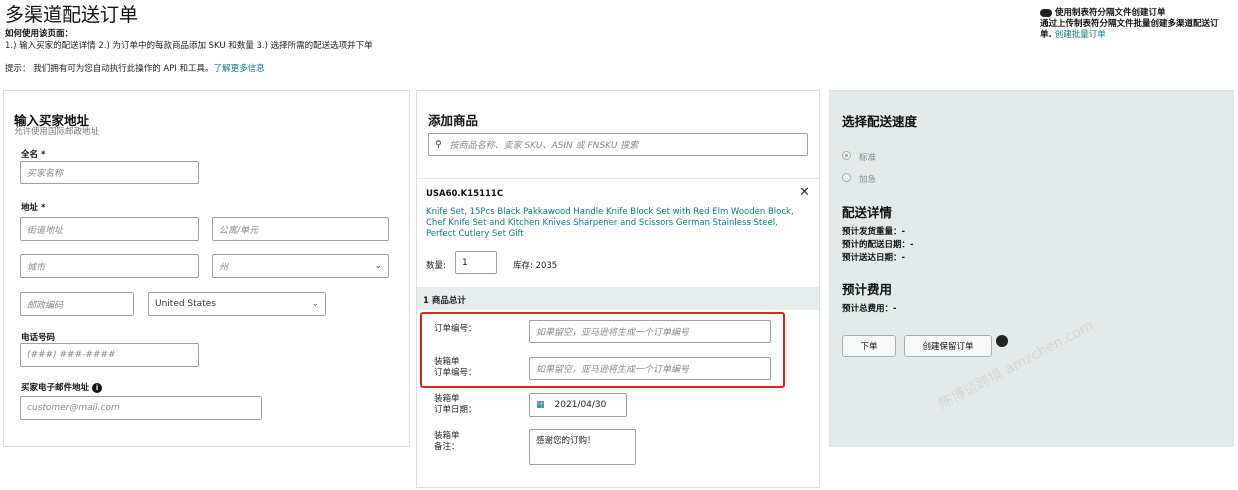  I want to click on stock-value: 2035, so click(546, 266).